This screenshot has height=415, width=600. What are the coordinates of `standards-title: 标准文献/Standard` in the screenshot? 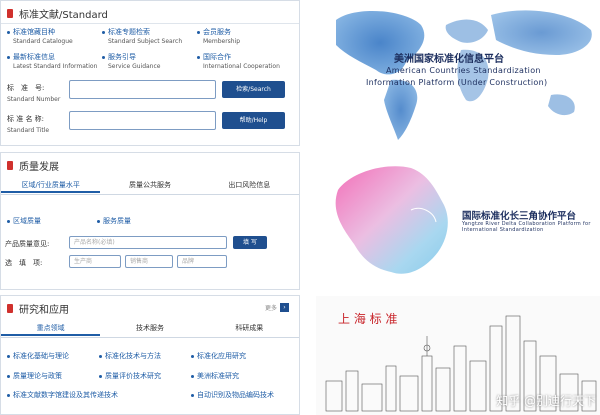 It's located at (57, 13).